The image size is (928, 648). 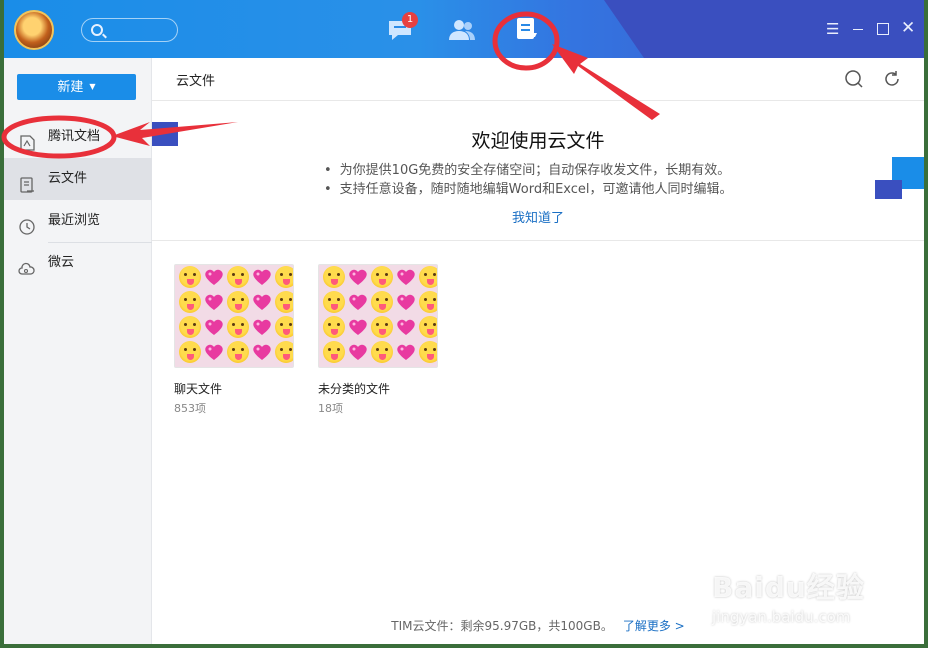 What do you see at coordinates (527, 170) in the screenshot?
I see `info-bullet: • 为你提供10G免费的安全存储空间；自动保存收发文件，长期有效。` at bounding box center [527, 170].